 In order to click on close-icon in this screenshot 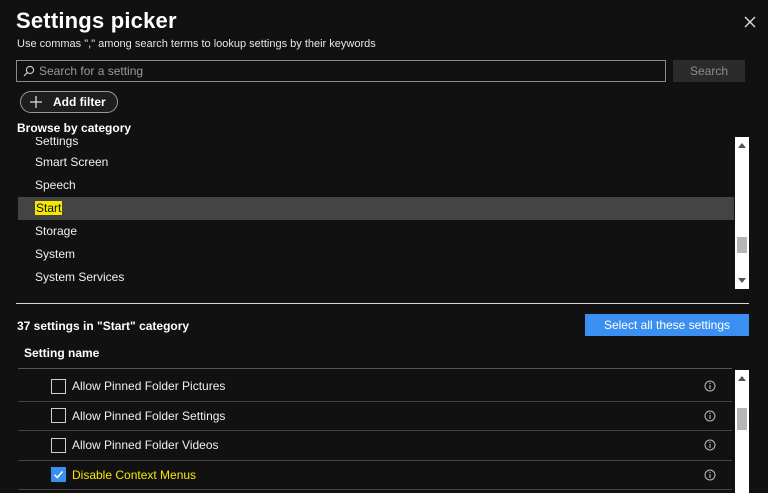, I will do `click(750, 22)`.